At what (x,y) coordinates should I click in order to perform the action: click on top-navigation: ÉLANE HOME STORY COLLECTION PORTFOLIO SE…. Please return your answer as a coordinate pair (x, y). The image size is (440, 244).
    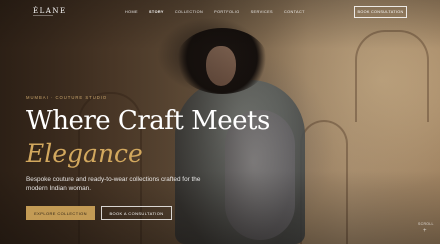
    Looking at the image, I should click on (220, 13).